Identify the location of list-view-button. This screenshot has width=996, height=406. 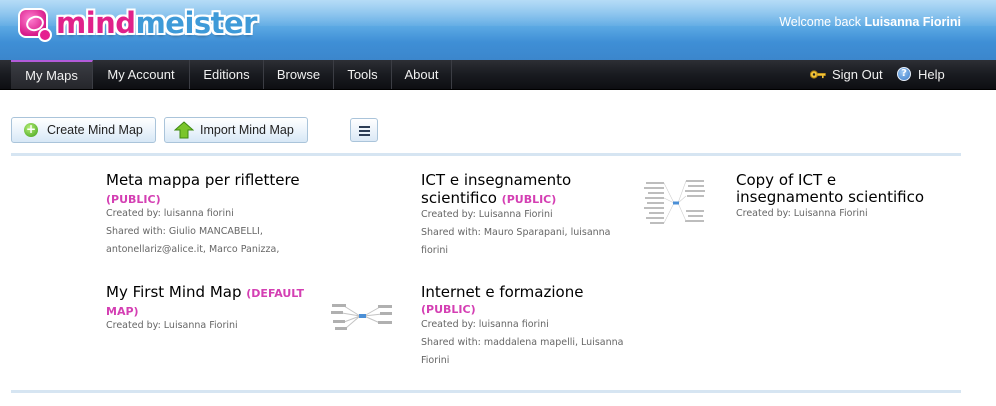
(364, 130).